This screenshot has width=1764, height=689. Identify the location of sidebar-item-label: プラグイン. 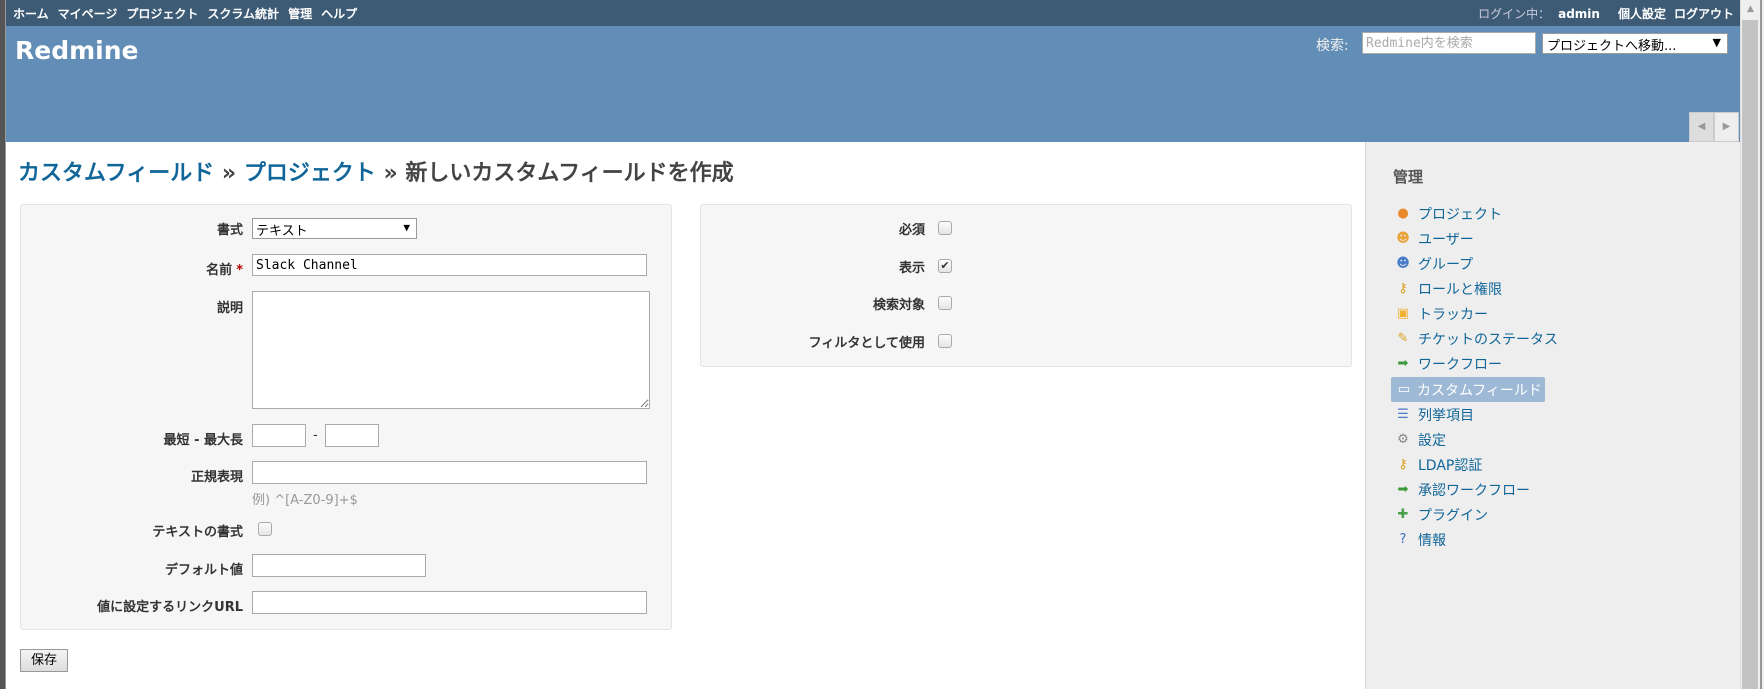
(1453, 515).